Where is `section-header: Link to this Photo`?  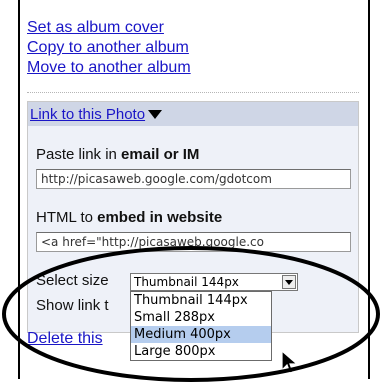
section-header: Link to this Photo is located at coordinates (193, 114).